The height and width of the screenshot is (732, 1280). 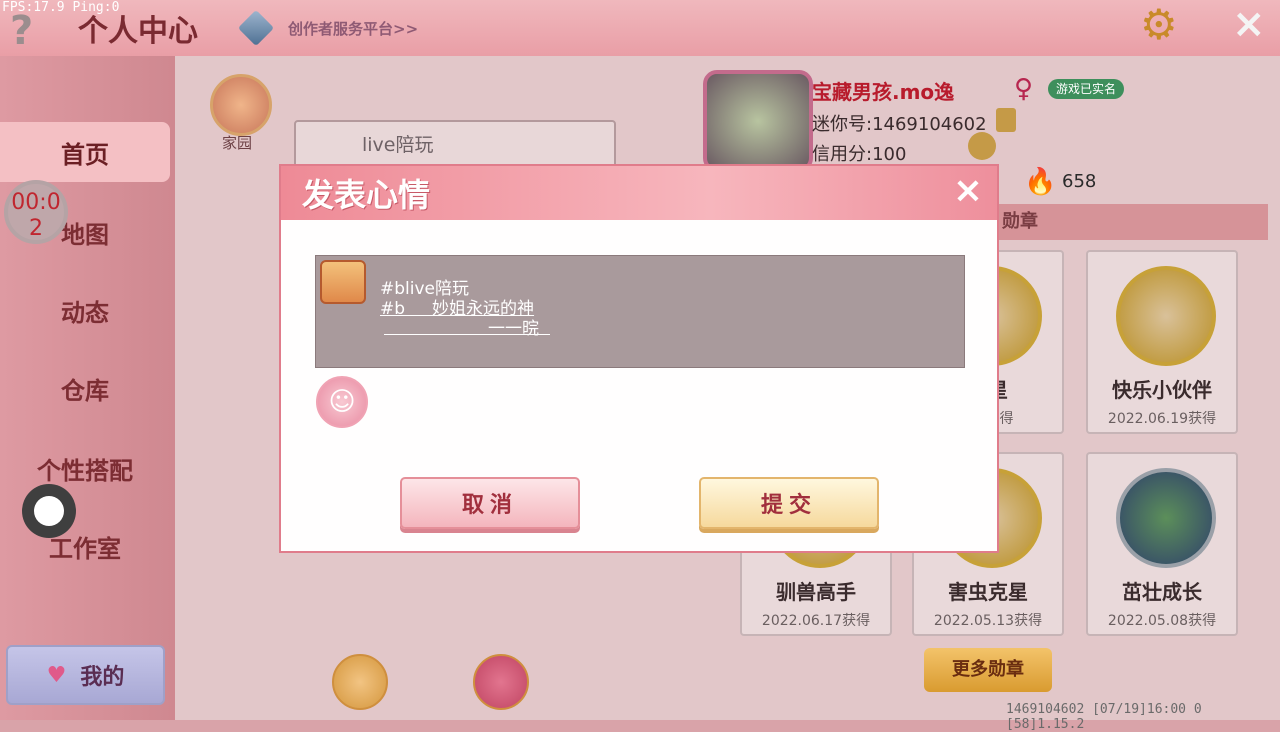 I want to click on medal-header-label: 勋章, so click(x=1020, y=221).